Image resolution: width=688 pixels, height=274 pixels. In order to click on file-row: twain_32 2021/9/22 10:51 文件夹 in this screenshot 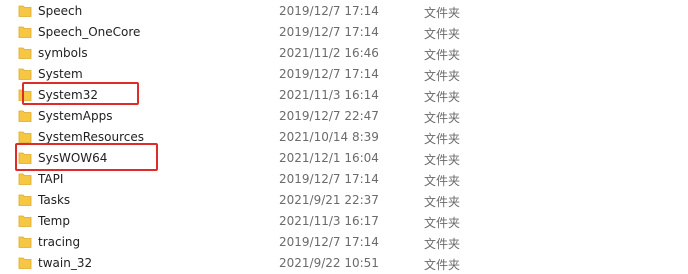, I will do `click(344, 263)`.